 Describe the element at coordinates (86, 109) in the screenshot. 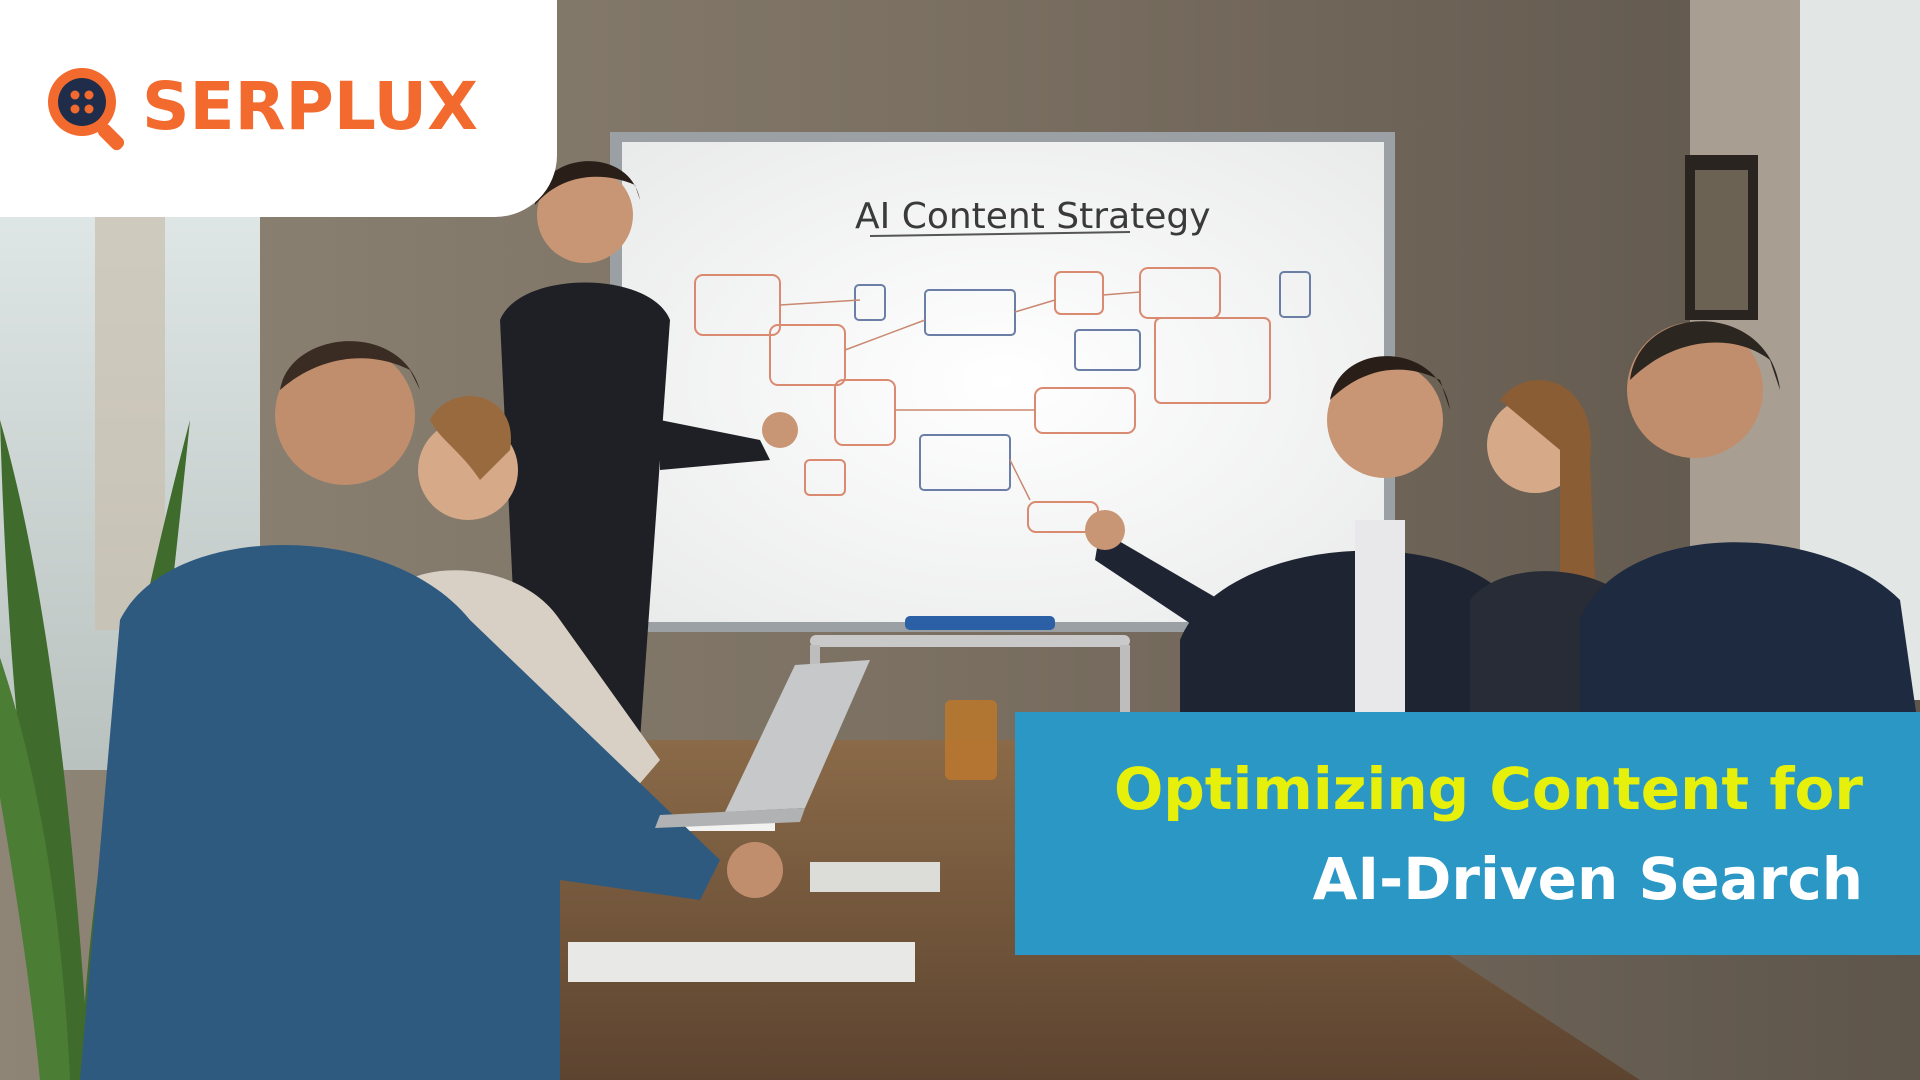

I see `magnifier-button-icon` at that location.